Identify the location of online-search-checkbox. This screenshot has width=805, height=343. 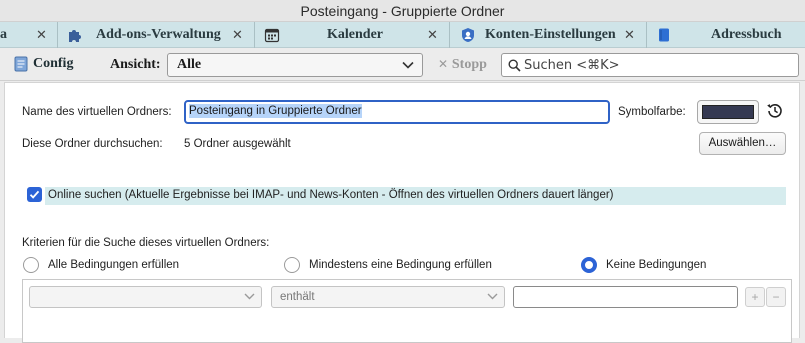
(34, 194).